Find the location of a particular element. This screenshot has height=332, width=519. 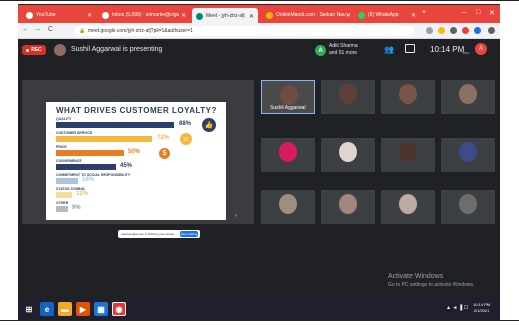

value-social-responsibility: 16% is located at coordinates (88, 180).